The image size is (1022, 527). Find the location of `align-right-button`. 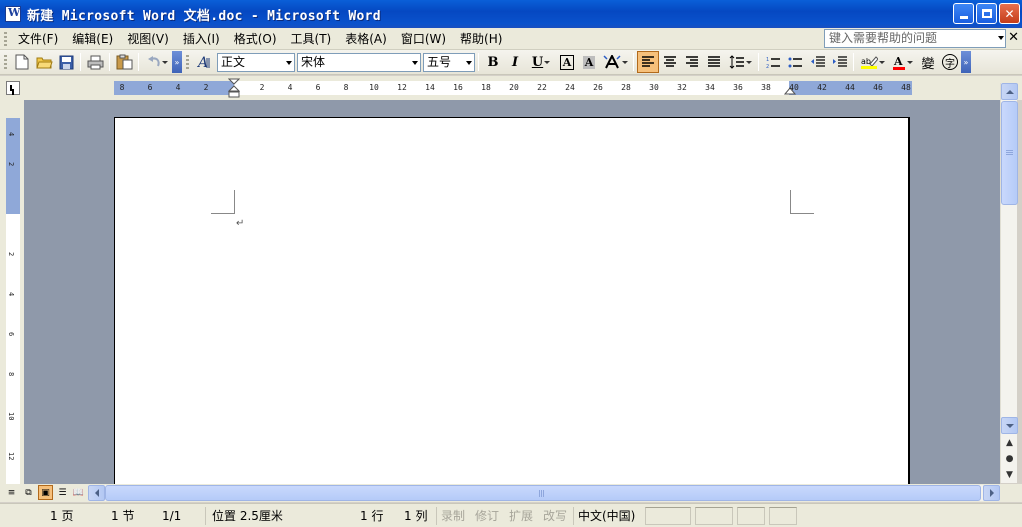

align-right-button is located at coordinates (692, 62).